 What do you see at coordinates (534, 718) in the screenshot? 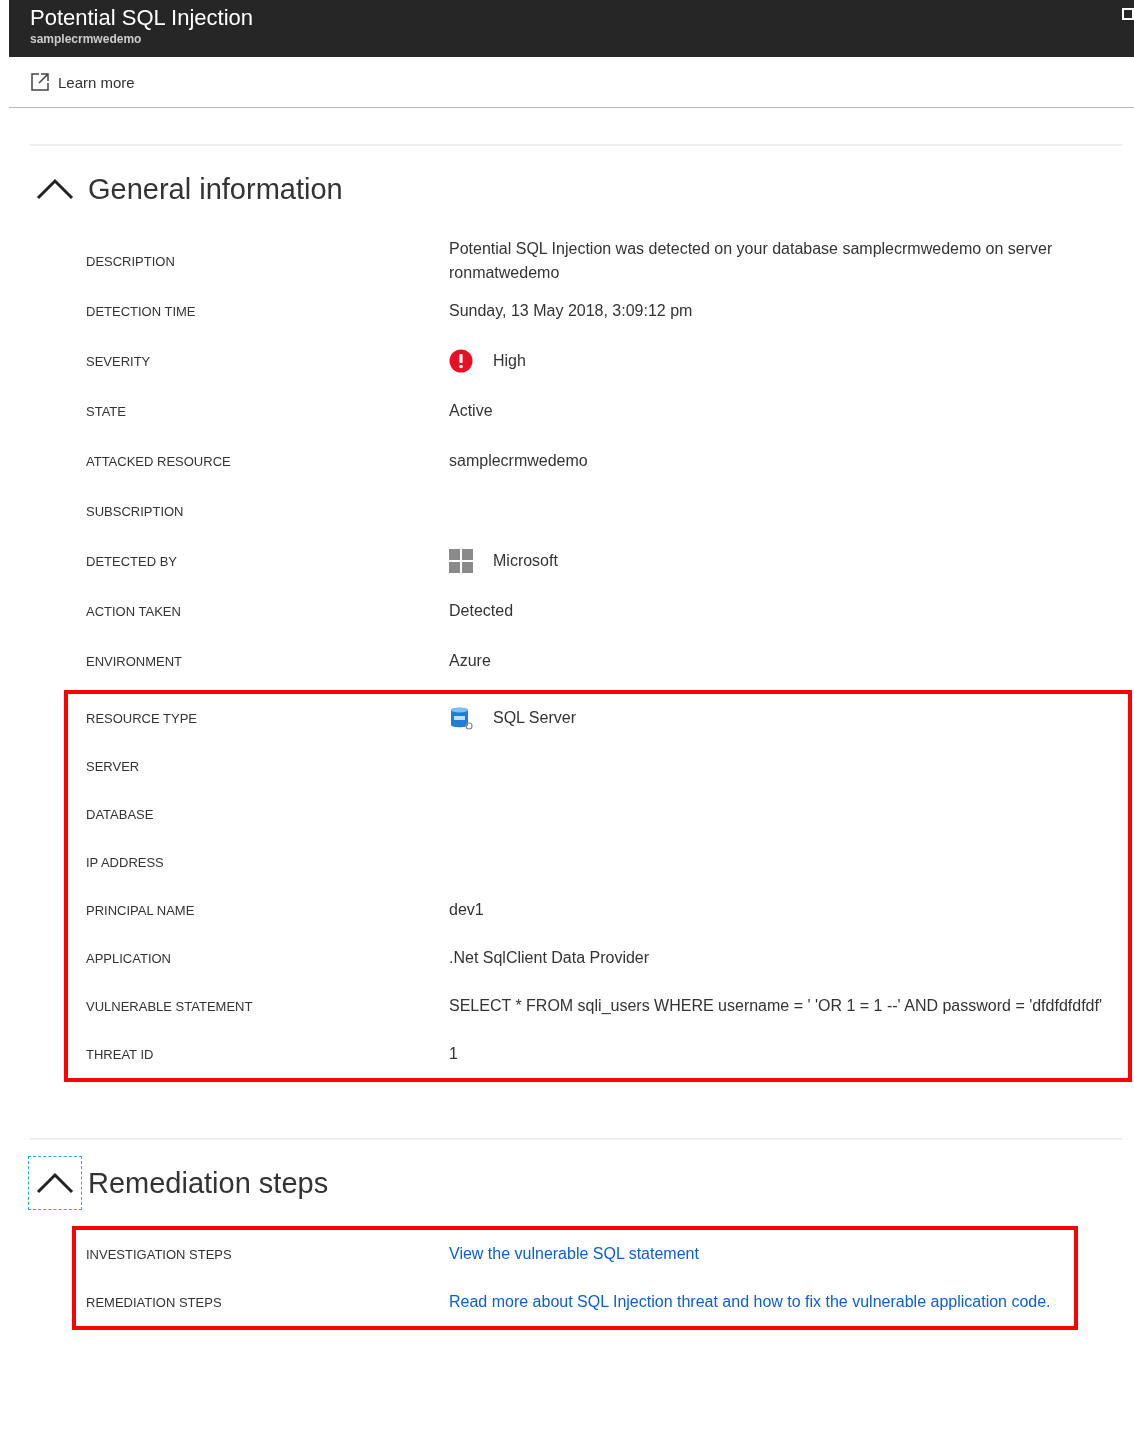
I see `field-value: SQL Server` at bounding box center [534, 718].